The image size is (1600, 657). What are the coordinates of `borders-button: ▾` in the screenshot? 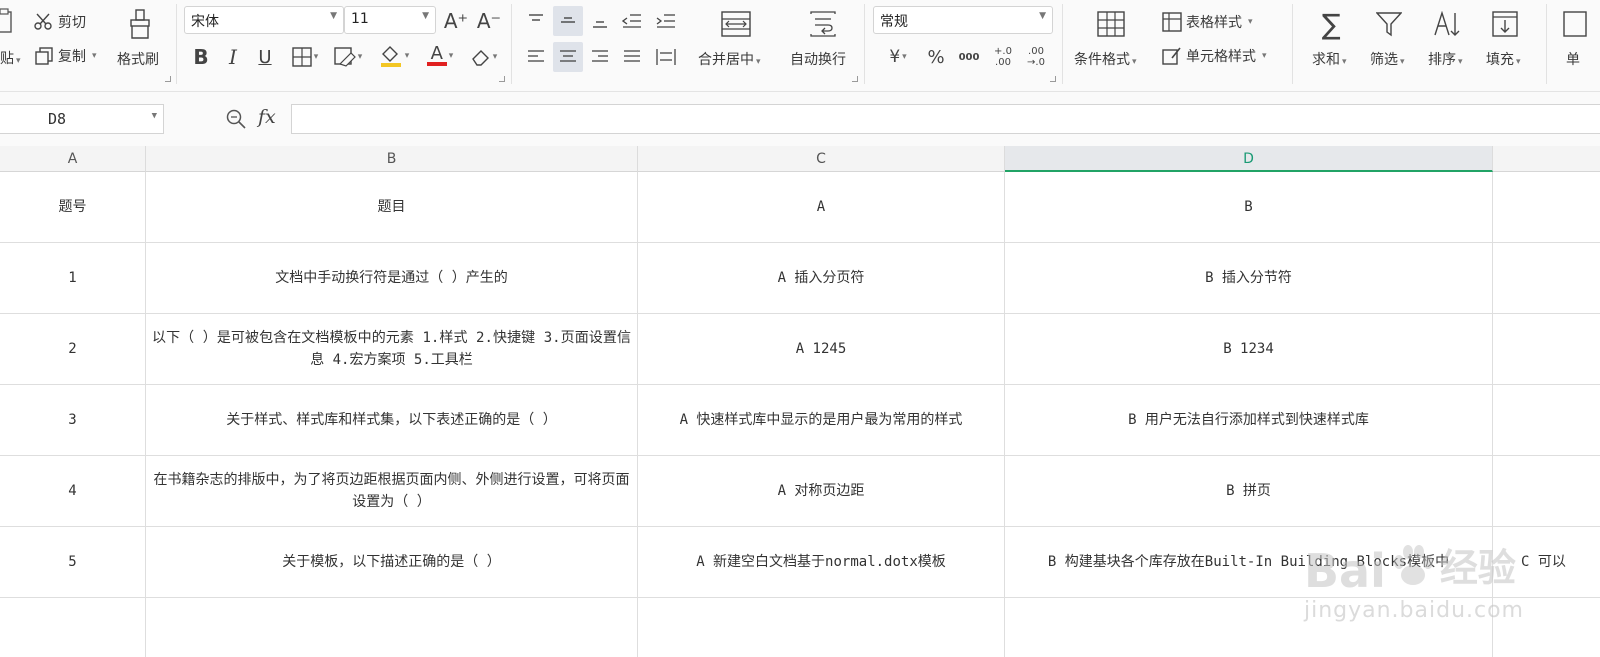 It's located at (305, 57).